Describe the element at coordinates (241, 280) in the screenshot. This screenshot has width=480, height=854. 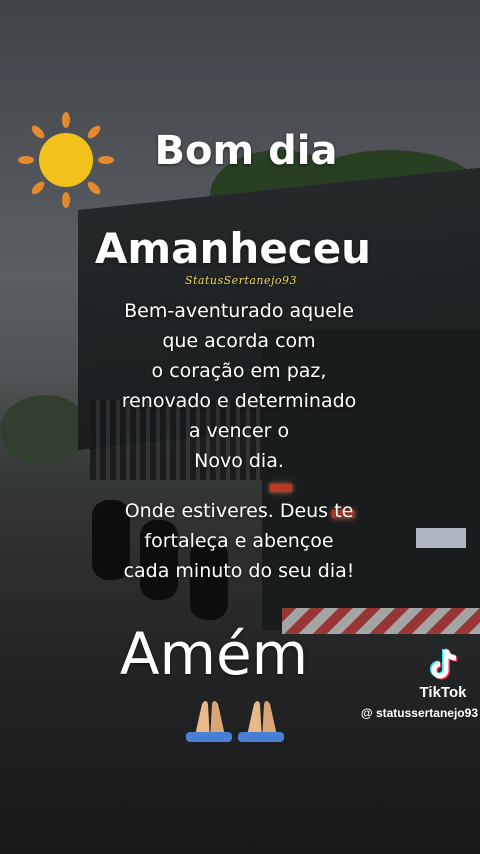
I see `channel-watermark: StatusSertanejo93` at that location.